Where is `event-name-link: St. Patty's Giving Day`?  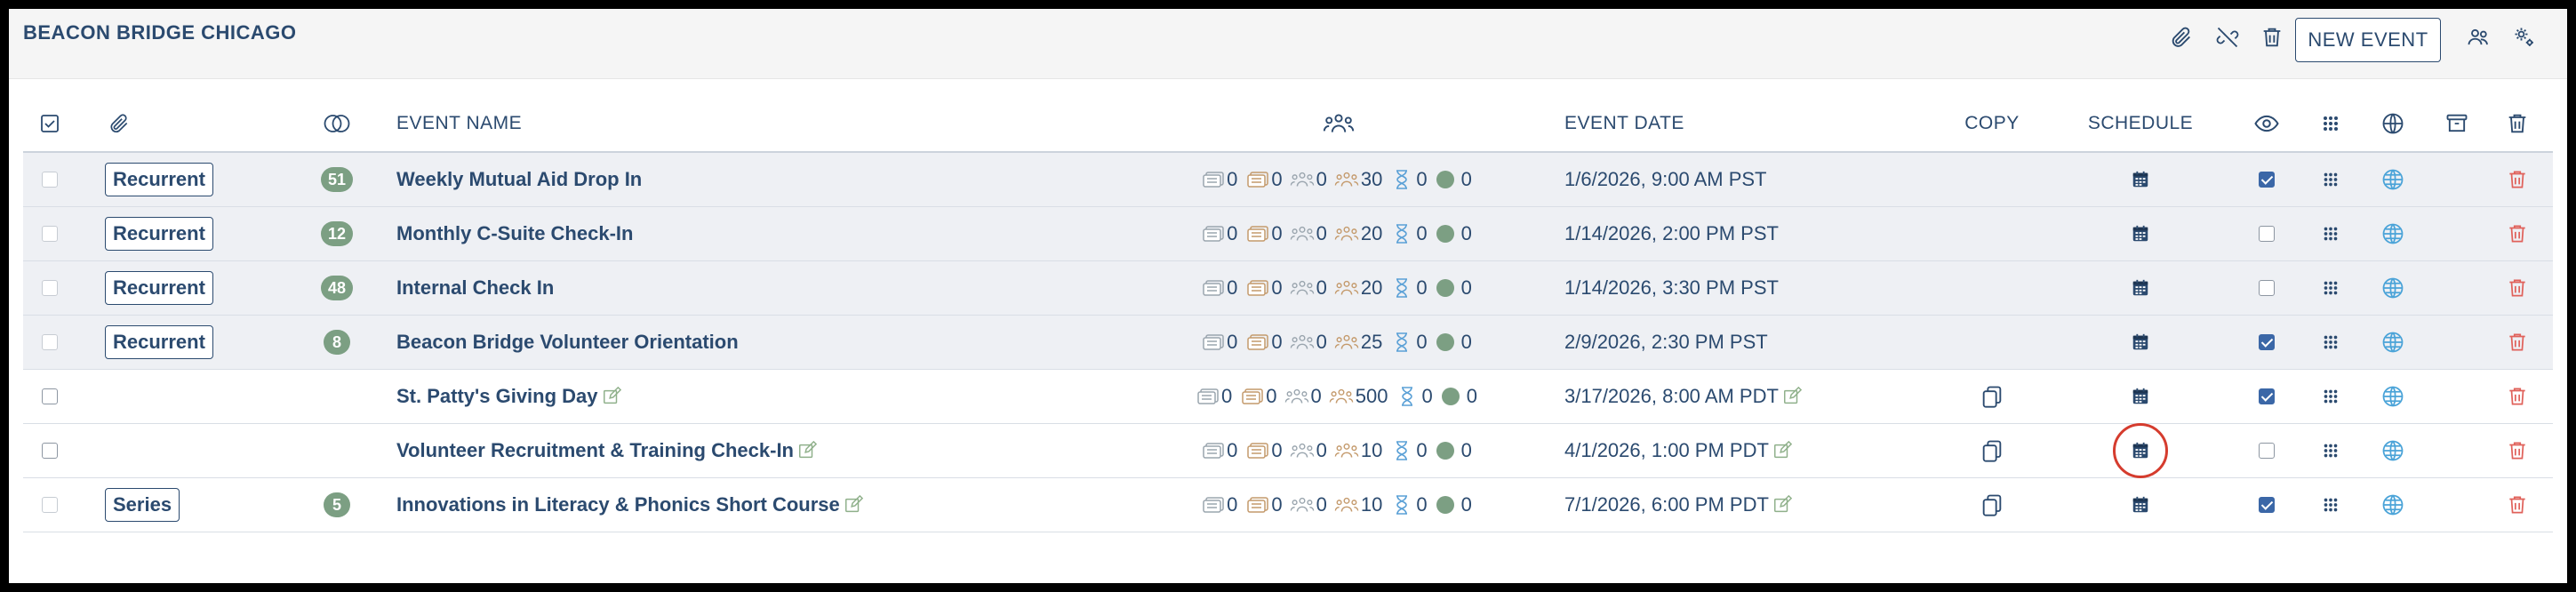 event-name-link: St. Patty's Giving Day is located at coordinates (497, 396).